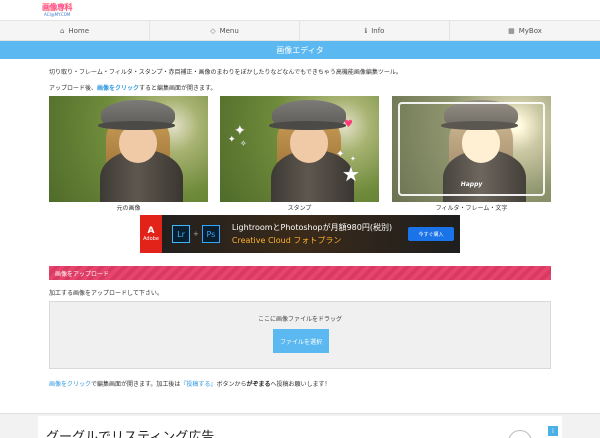 Image resolution: width=600 pixels, height=438 pixels. I want to click on nav-item-home: ⌂ Home, so click(75, 30).